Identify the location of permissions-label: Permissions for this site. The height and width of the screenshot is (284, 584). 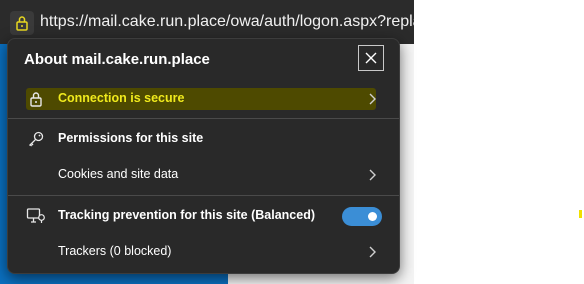
(131, 138).